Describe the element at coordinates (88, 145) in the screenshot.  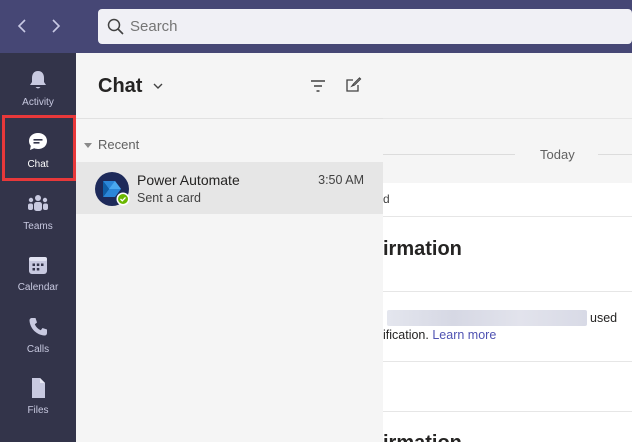
I see `caret-down-icon` at that location.